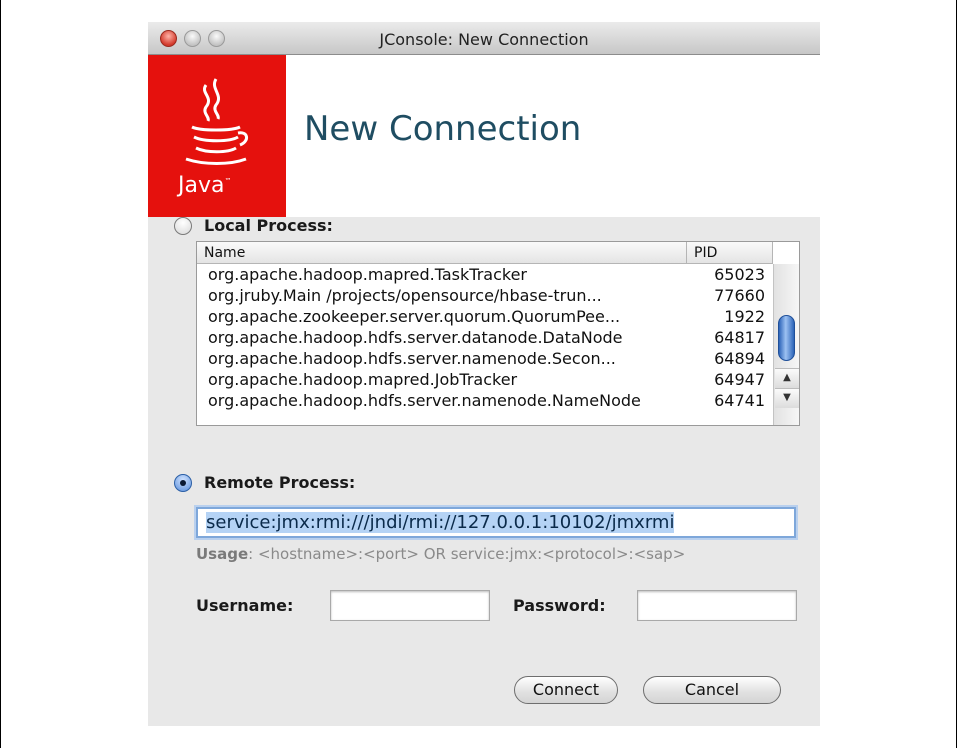  I want to click on process-name: org.apache.hadoop.mapred.JobTracker, so click(363, 379).